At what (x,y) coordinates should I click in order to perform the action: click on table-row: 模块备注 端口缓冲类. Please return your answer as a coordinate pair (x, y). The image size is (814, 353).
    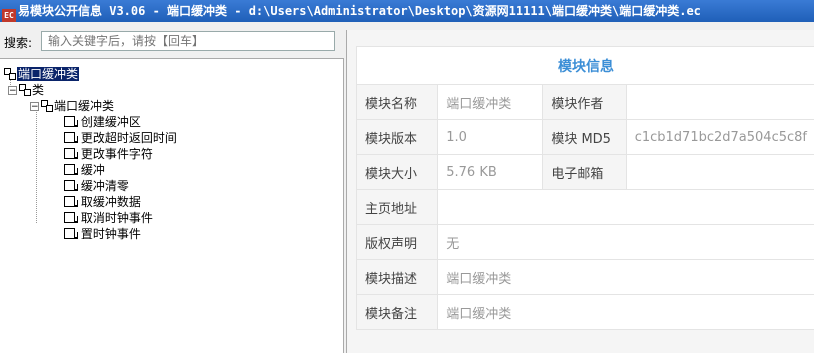
    Looking at the image, I should click on (584, 312).